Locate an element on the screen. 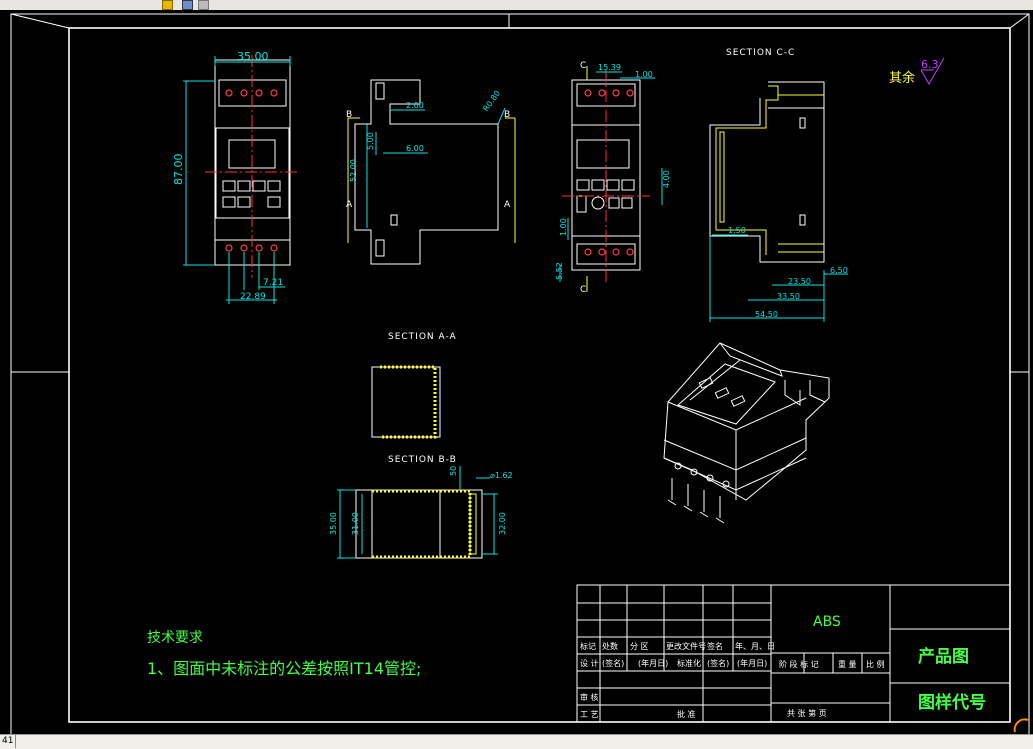 The height and width of the screenshot is (749, 1033). tb-design-4: (签名) is located at coordinates (718, 663).